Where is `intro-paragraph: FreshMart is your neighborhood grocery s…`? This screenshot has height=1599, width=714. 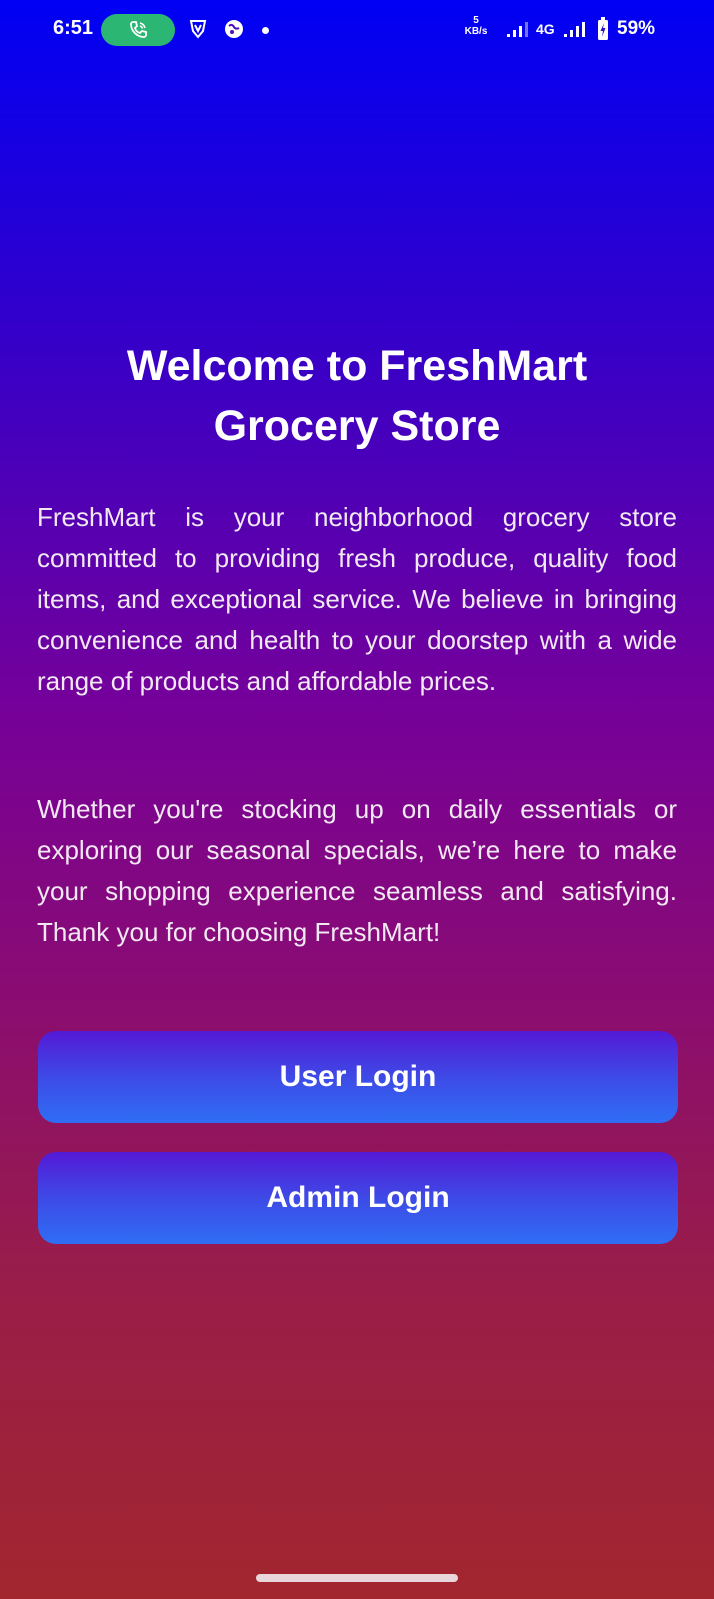 intro-paragraph: FreshMart is your neighborhood grocery s… is located at coordinates (357, 599).